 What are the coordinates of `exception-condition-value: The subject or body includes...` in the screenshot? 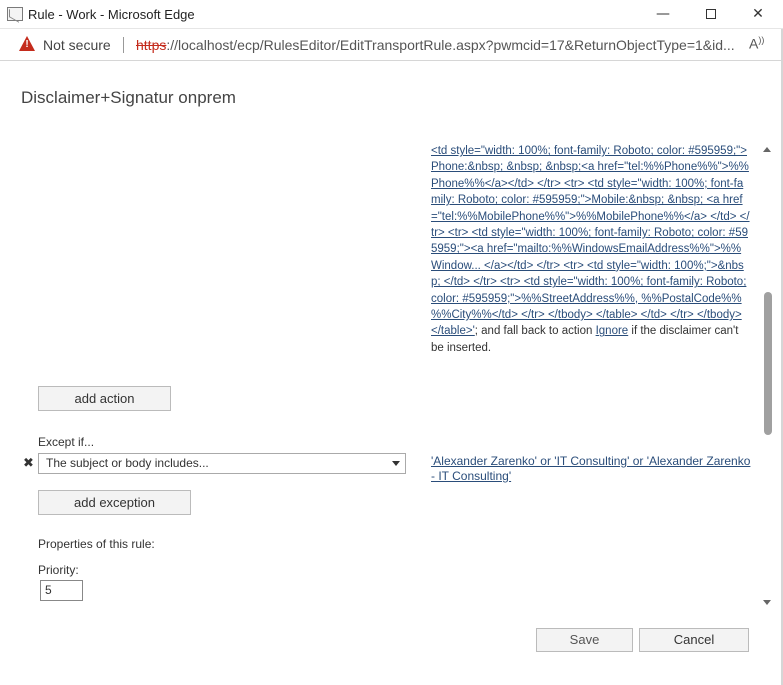 It's located at (127, 463).